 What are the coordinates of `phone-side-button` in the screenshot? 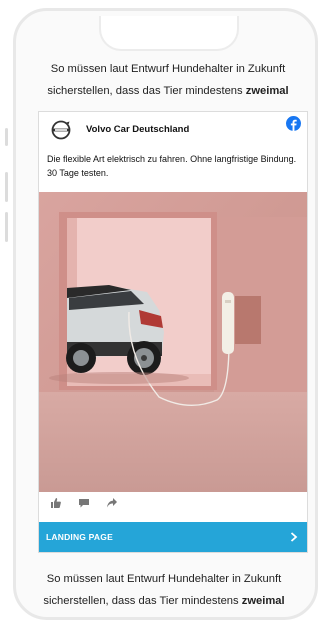 It's located at (6, 137).